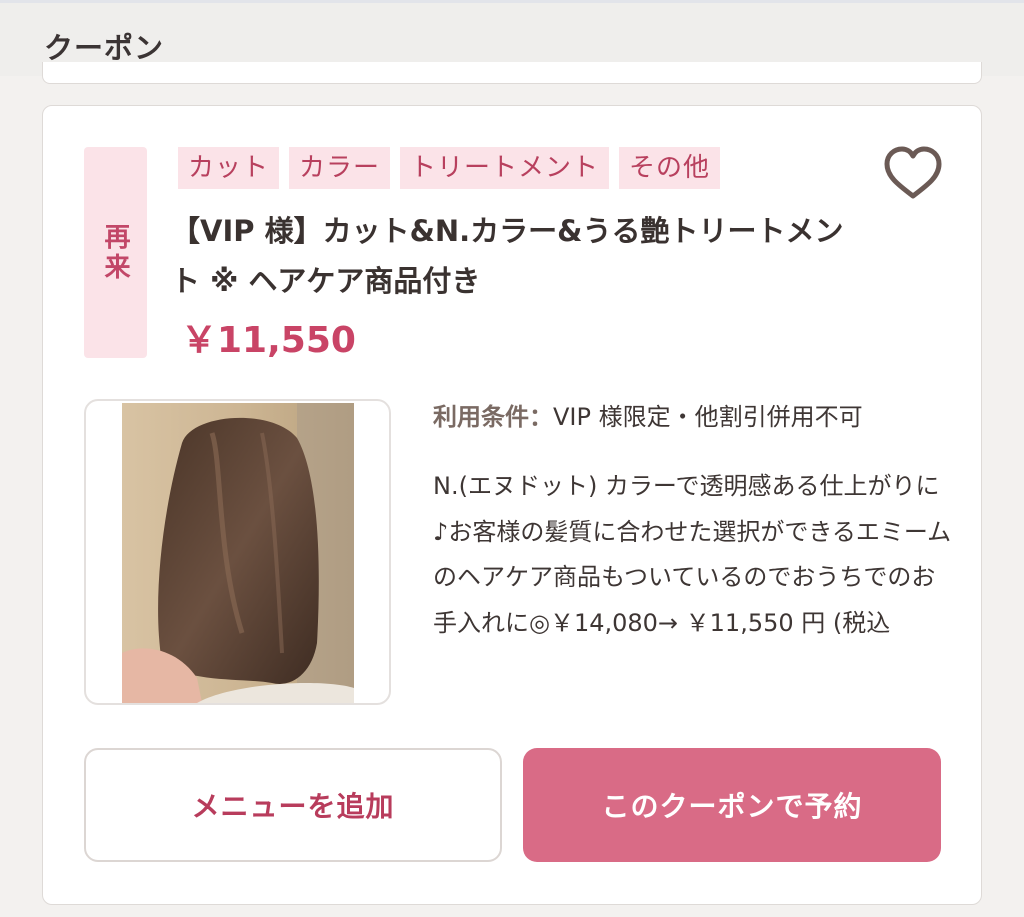 Image resolution: width=1024 pixels, height=917 pixels. What do you see at coordinates (229, 168) in the screenshot?
I see `tag-cut: カット` at bounding box center [229, 168].